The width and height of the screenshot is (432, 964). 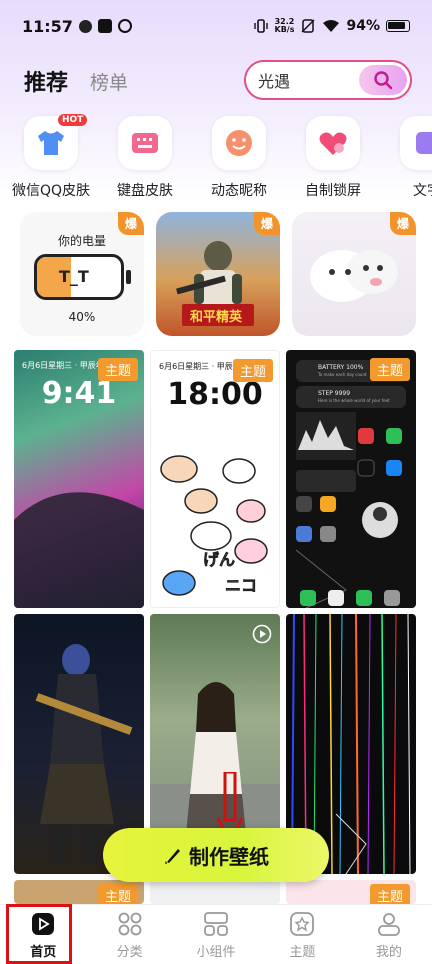 I want to click on category-wechat-qq-skin: HOT 微信QQ皮肤, so click(x=51, y=158).